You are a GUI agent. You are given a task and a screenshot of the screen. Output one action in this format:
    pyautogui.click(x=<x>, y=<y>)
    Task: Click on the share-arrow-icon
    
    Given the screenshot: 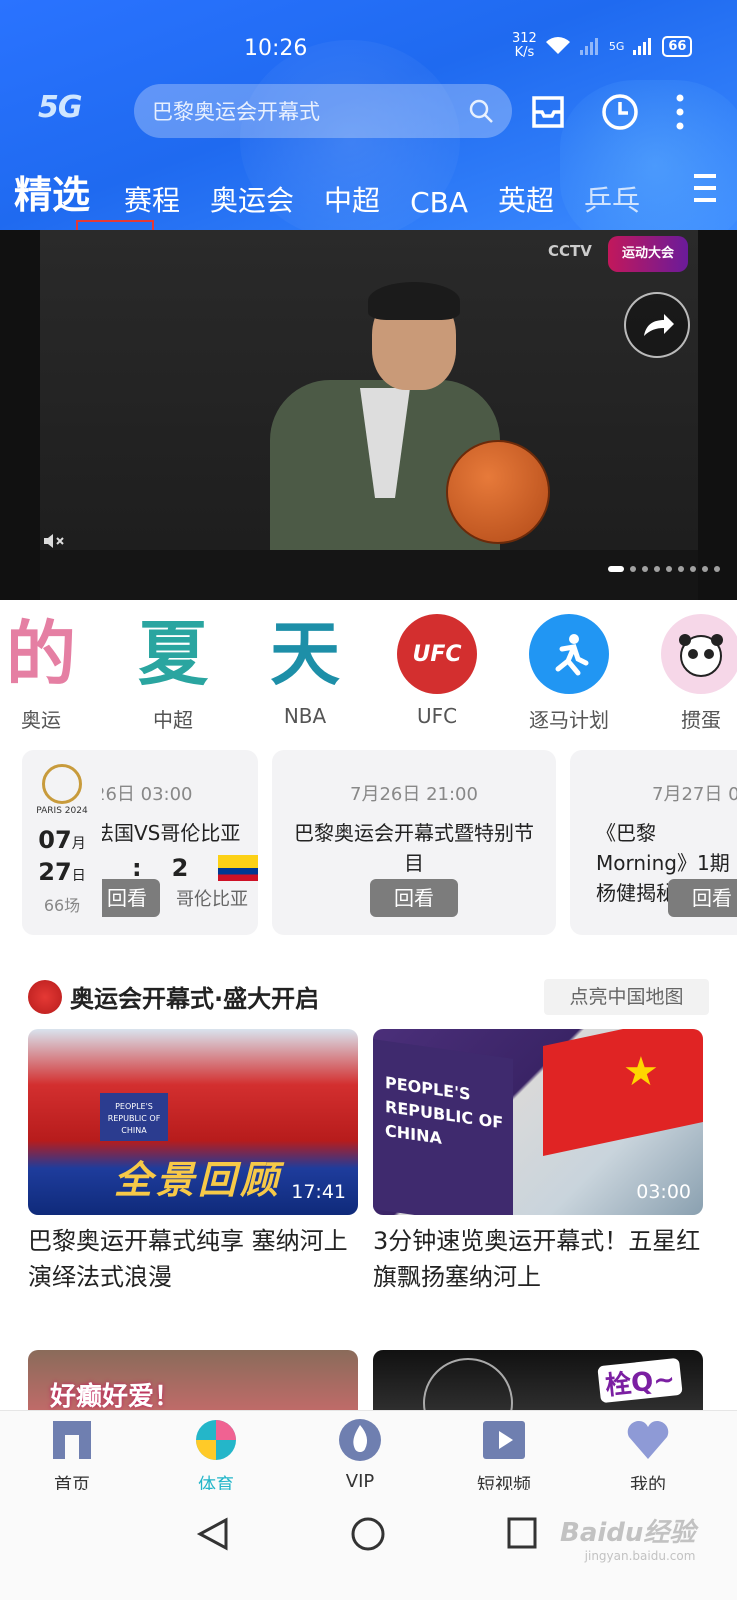 What is the action you would take?
    pyautogui.click(x=659, y=325)
    